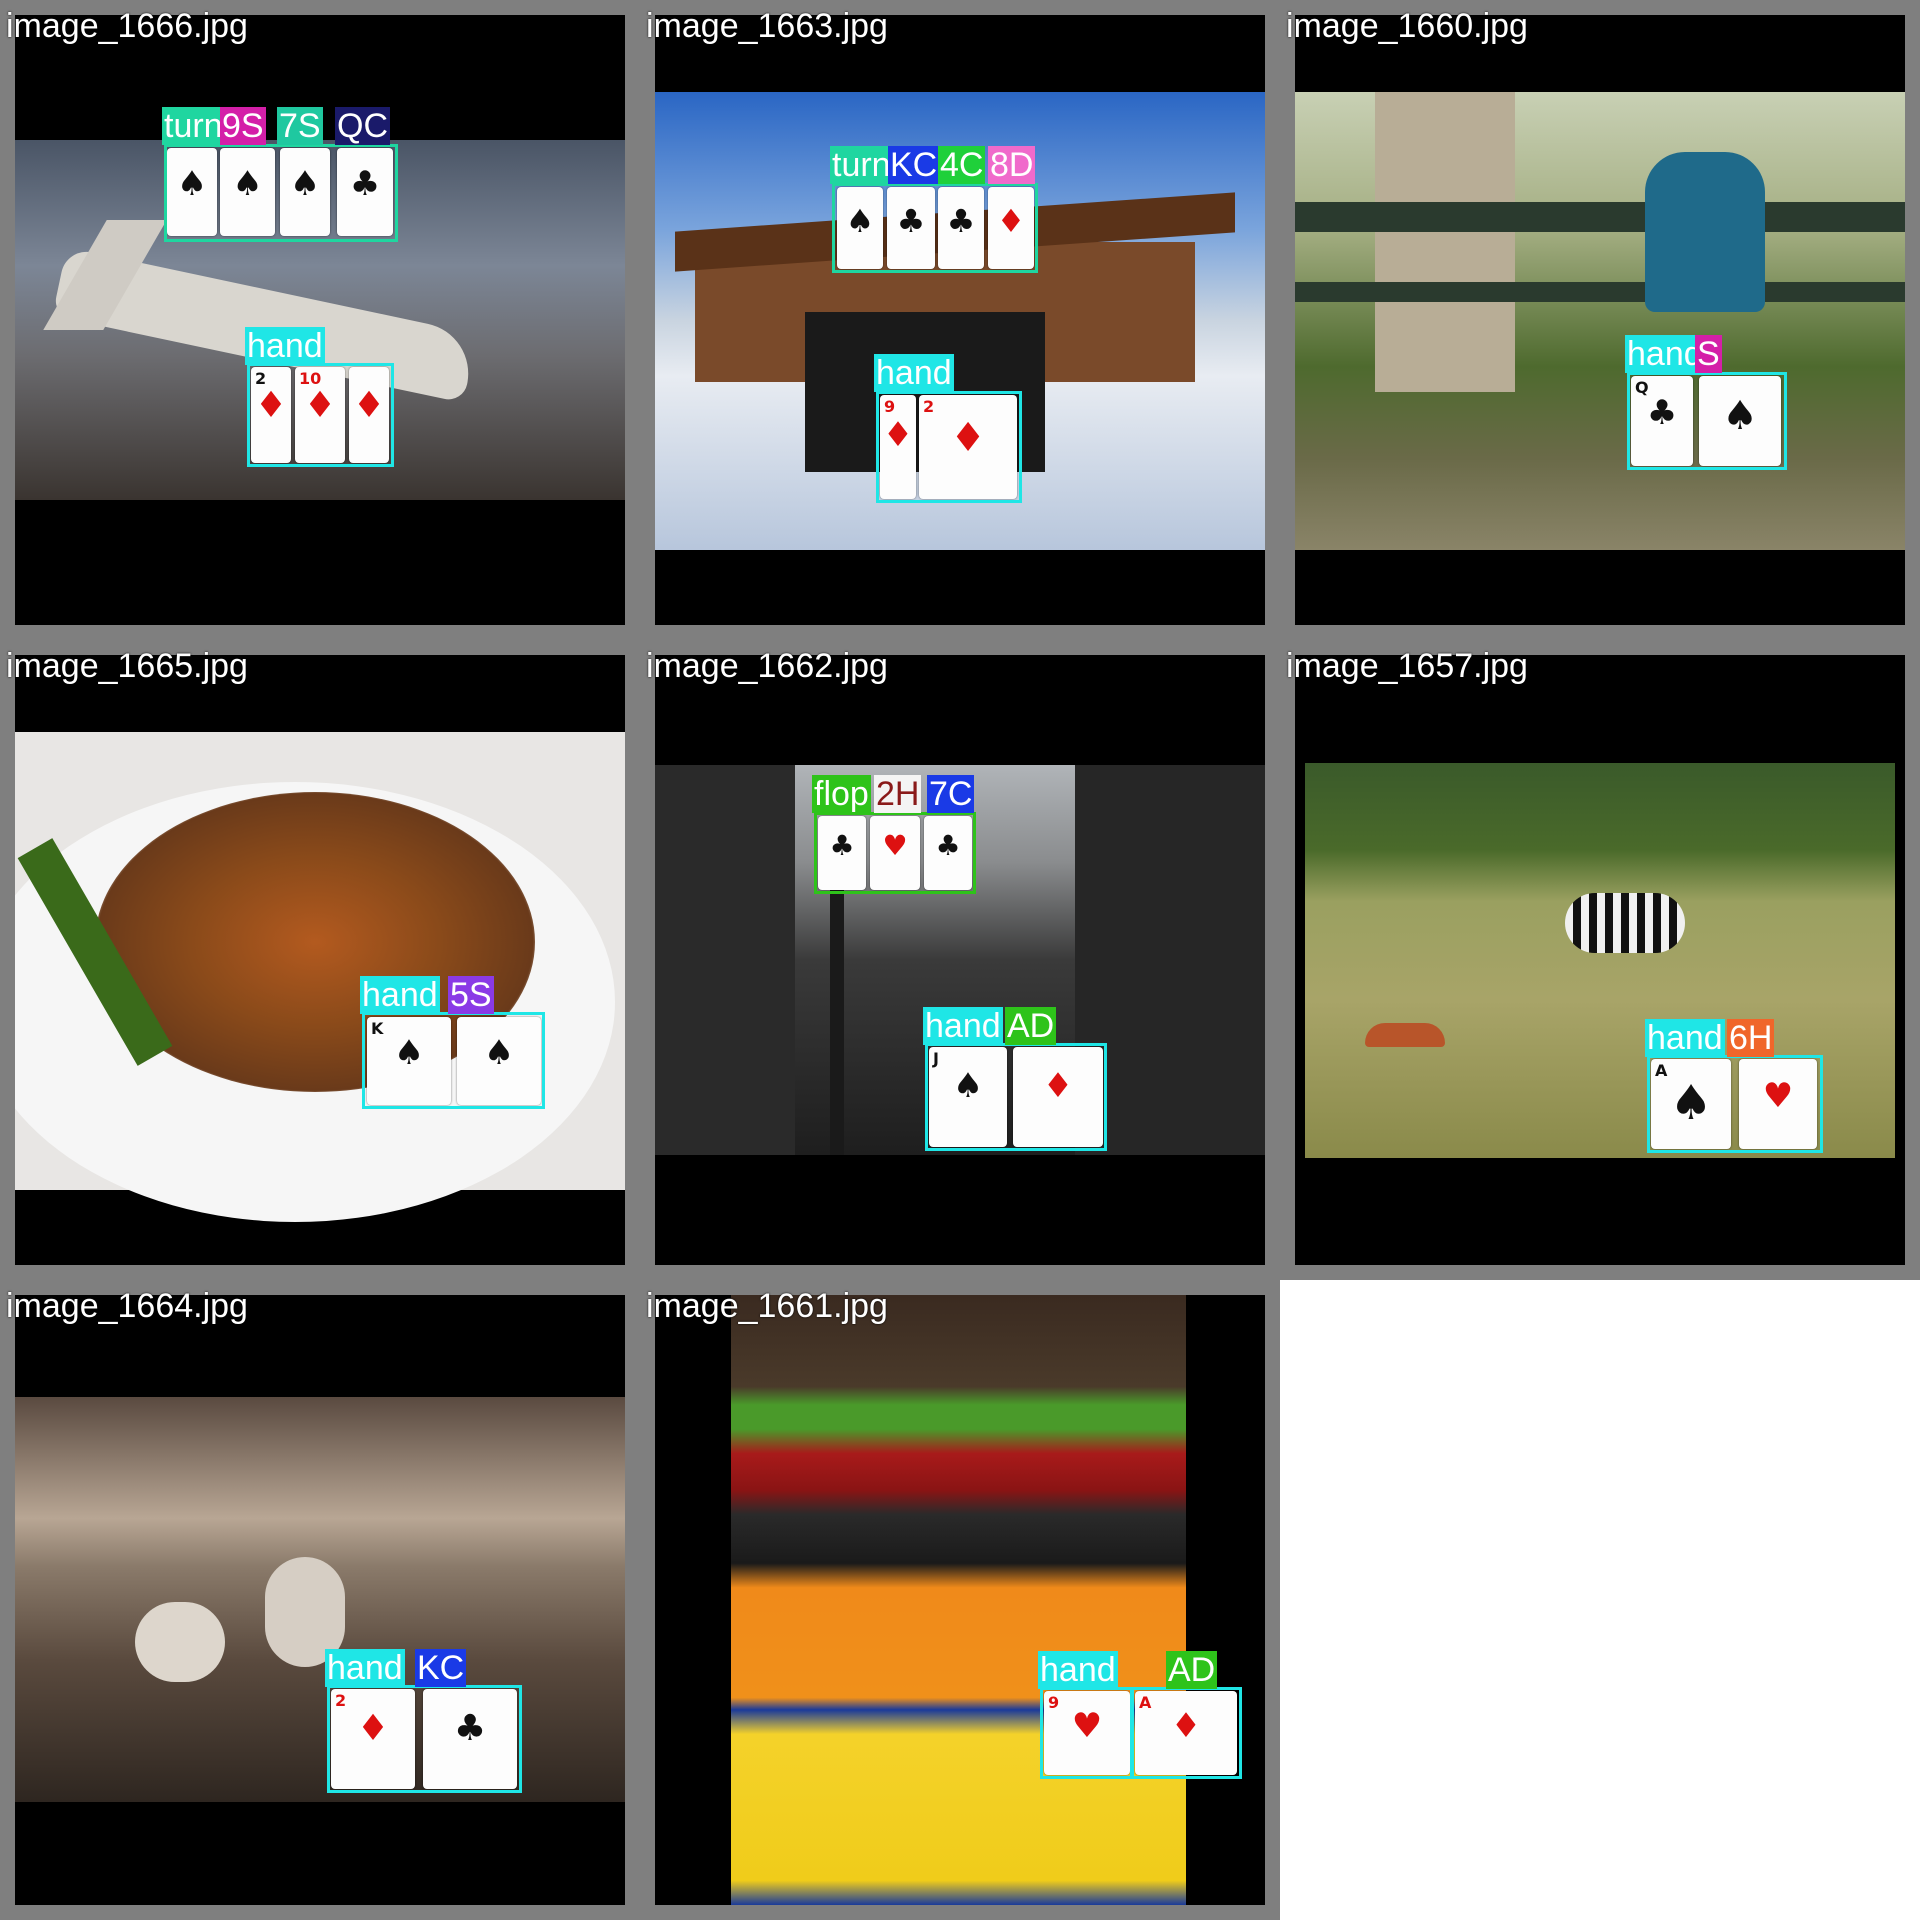  I want to click on mosaic-tile: 9 ♥ A ♦ hand AD image_1661.jpg, so click(960, 1600).